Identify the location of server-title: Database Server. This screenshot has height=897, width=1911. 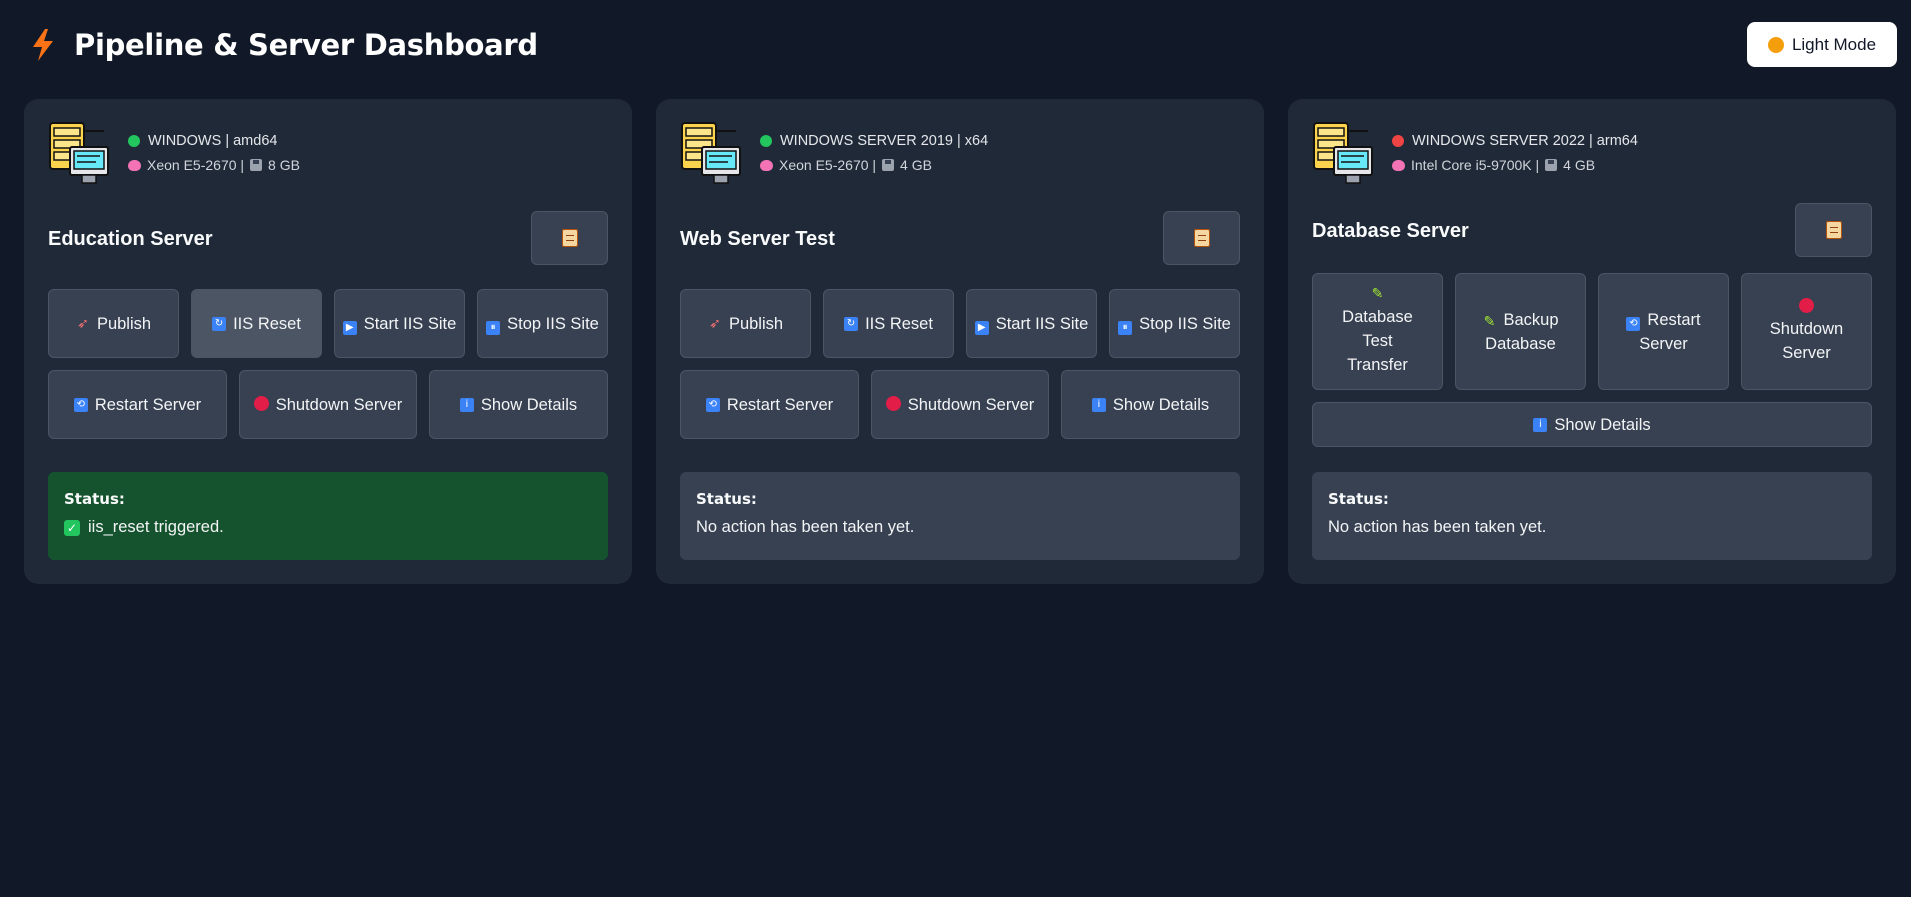
(1390, 231).